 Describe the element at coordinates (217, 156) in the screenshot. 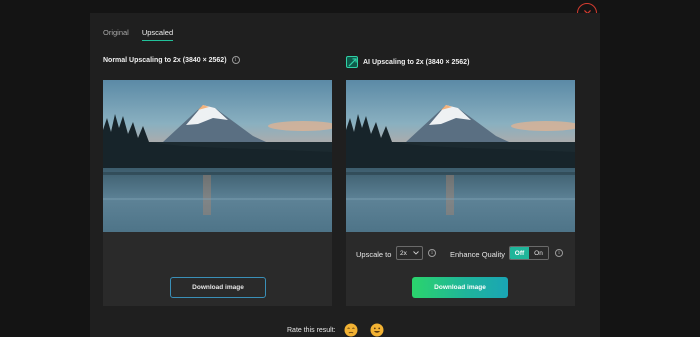

I see `normal-upscaled-image` at that location.